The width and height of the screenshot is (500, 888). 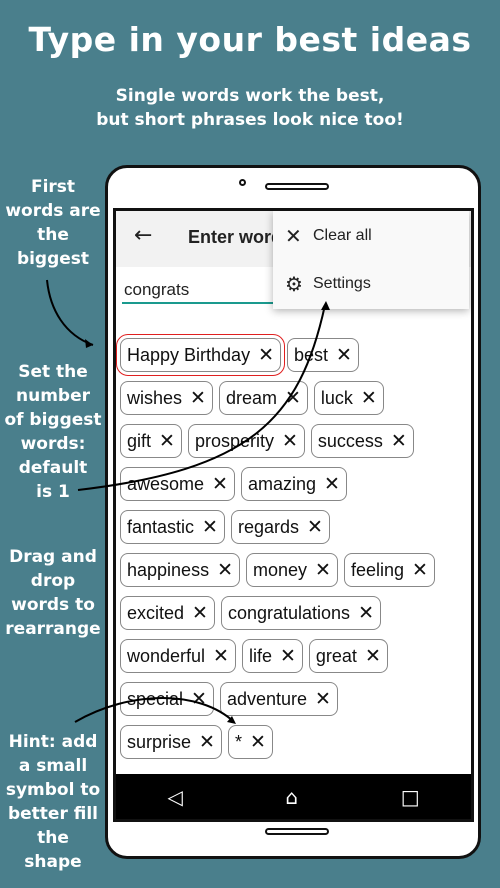 I want to click on chip-row: fantastic ✕ regards ✕, so click(x=295, y=527).